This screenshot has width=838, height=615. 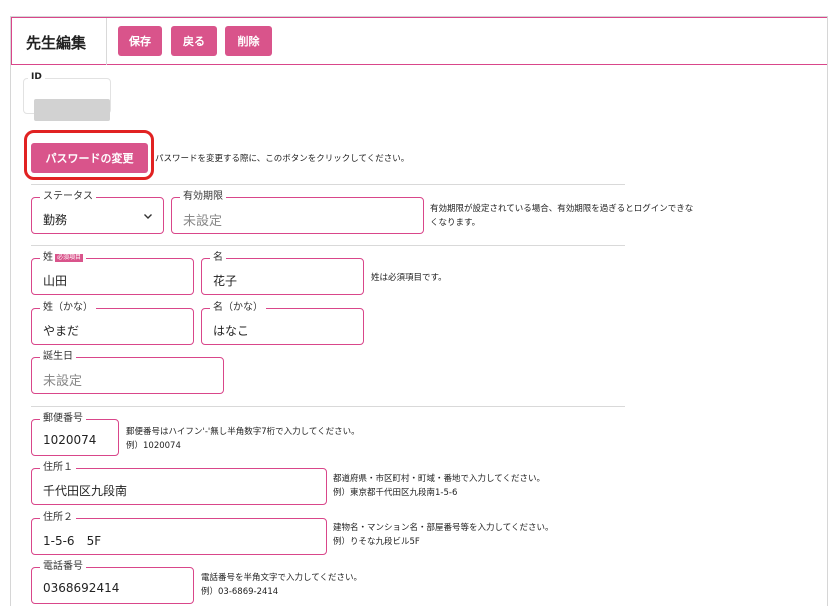 I want to click on phone-value: 0368692414, so click(x=81, y=588).